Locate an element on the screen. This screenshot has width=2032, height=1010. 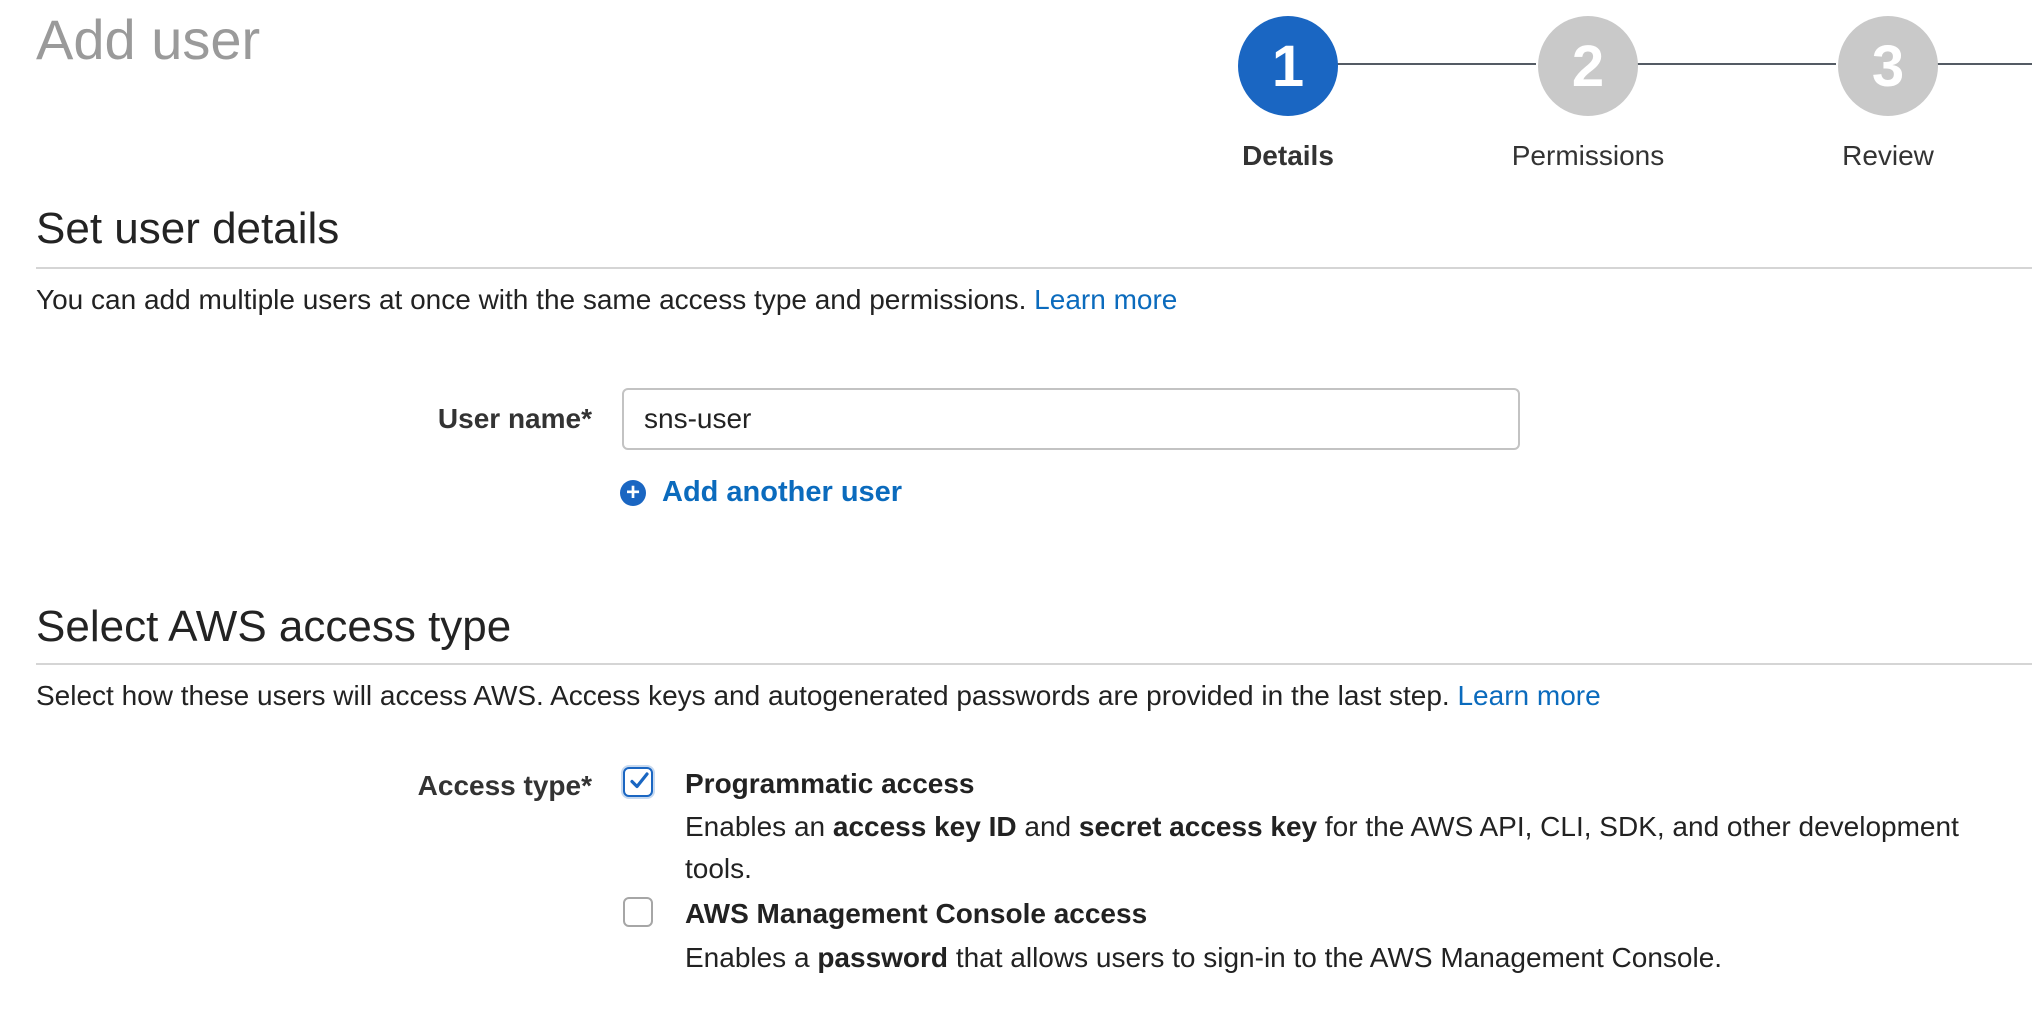
step-2-label: Permissions is located at coordinates (1588, 155).